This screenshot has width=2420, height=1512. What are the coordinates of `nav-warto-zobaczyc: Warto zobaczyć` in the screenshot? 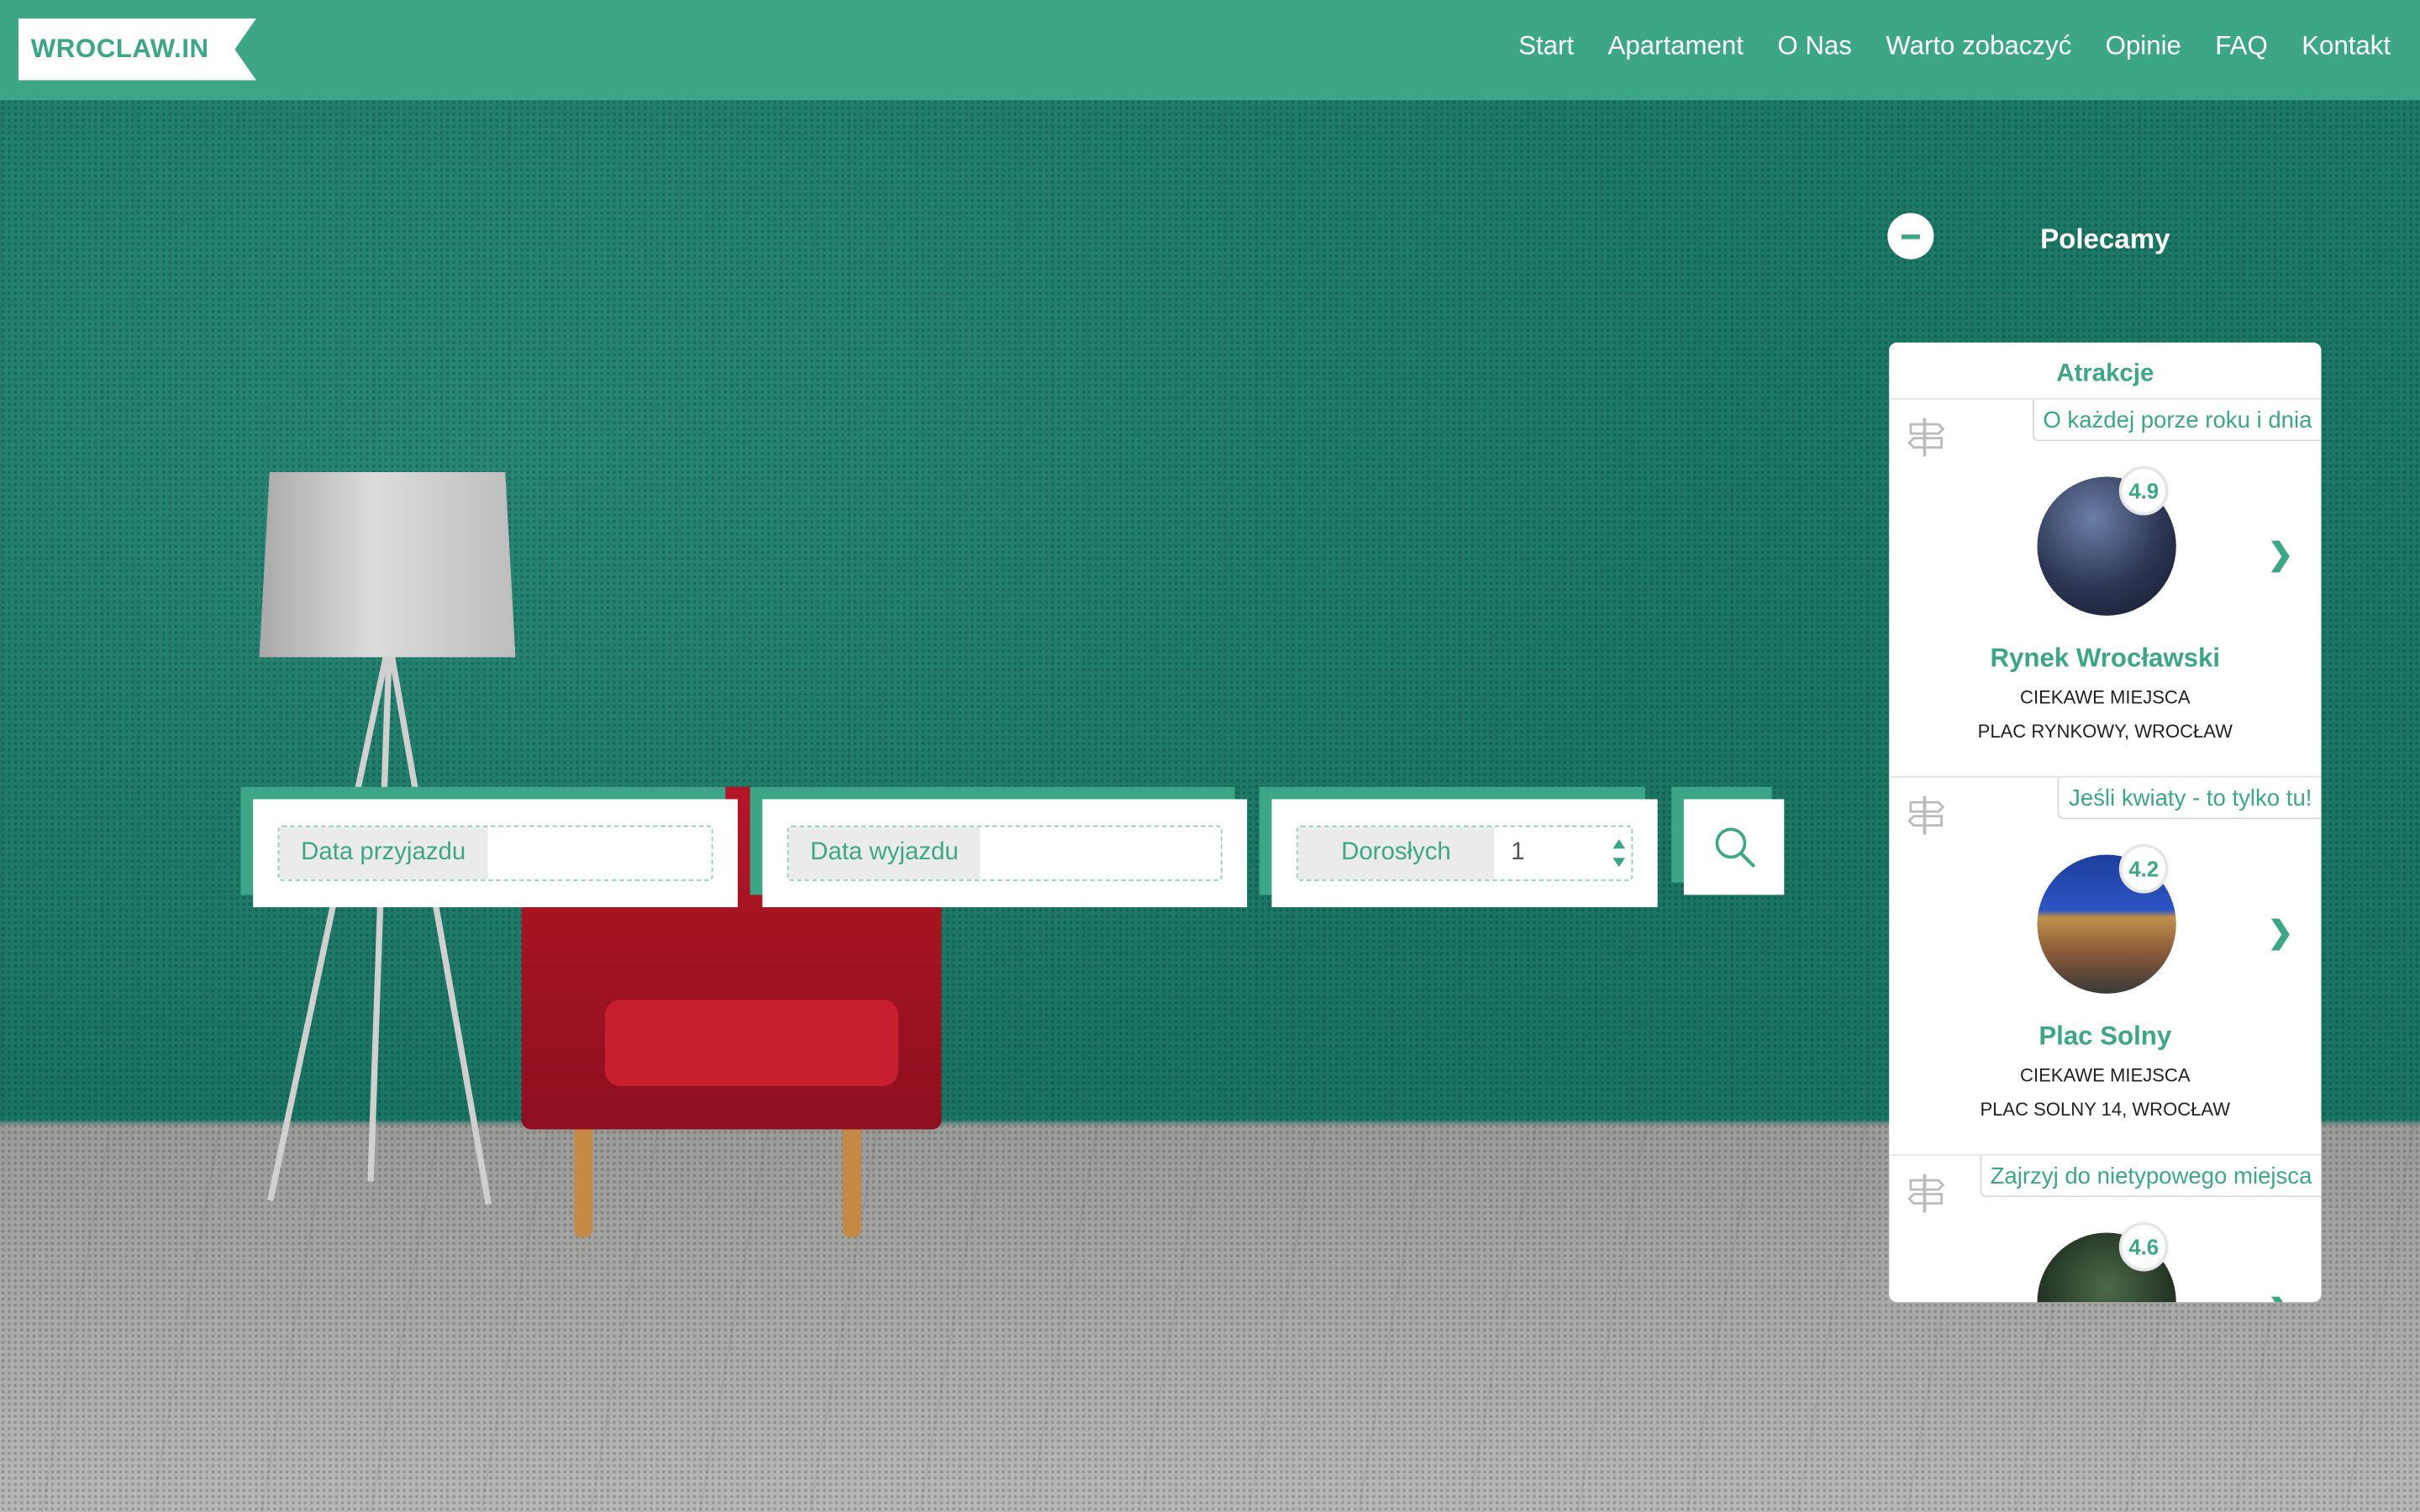 It's located at (1979, 46).